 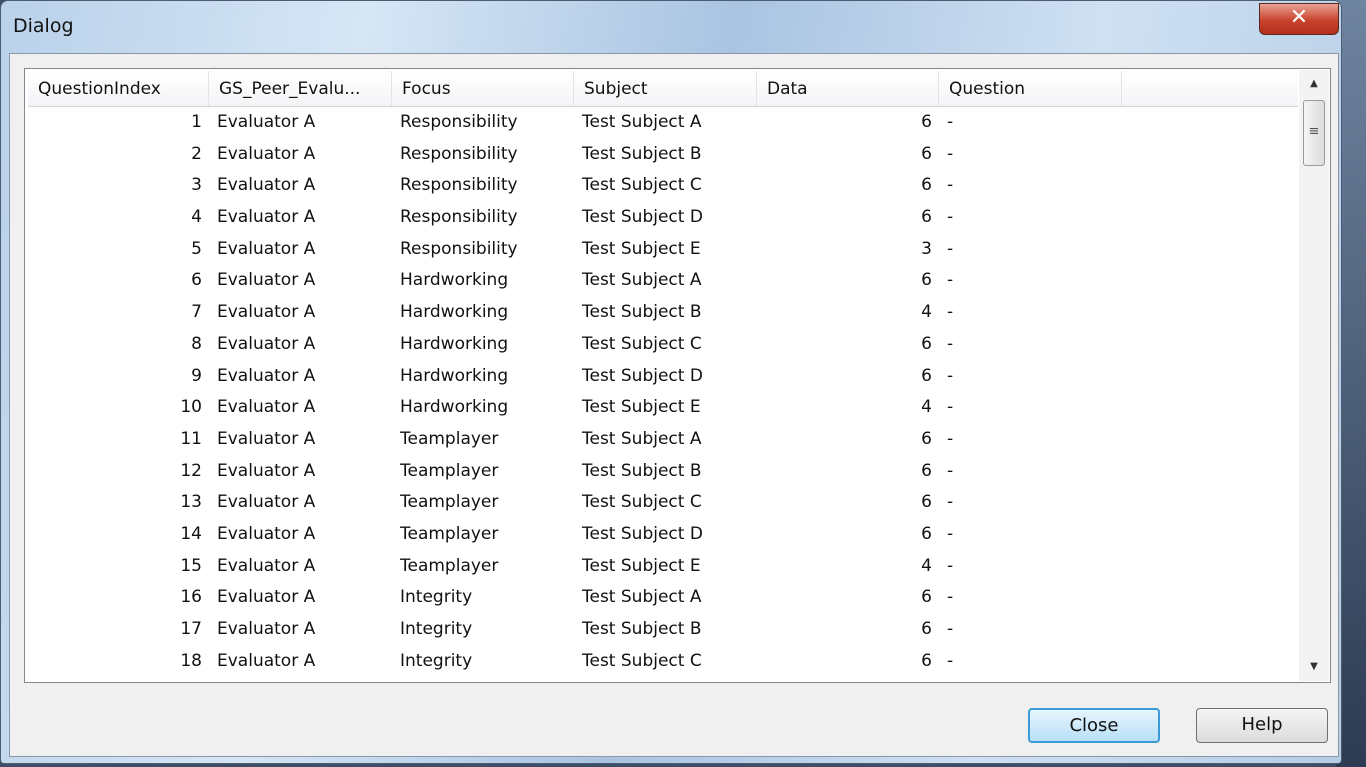 What do you see at coordinates (191, 597) in the screenshot?
I see `cell-questionindex: 16` at bounding box center [191, 597].